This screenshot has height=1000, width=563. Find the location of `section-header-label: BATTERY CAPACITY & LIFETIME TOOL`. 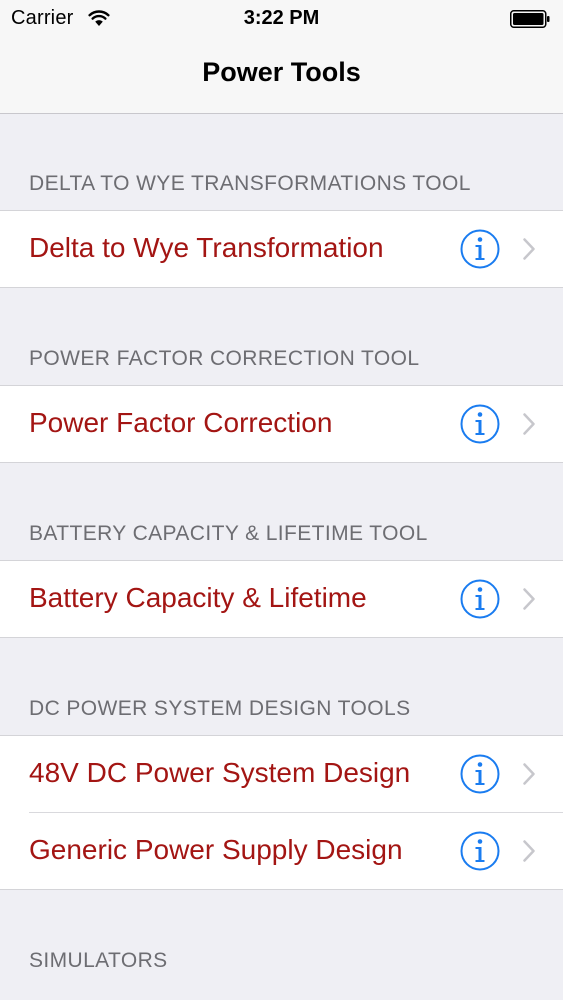

section-header-label: BATTERY CAPACITY & LIFETIME TOOL is located at coordinates (228, 533).